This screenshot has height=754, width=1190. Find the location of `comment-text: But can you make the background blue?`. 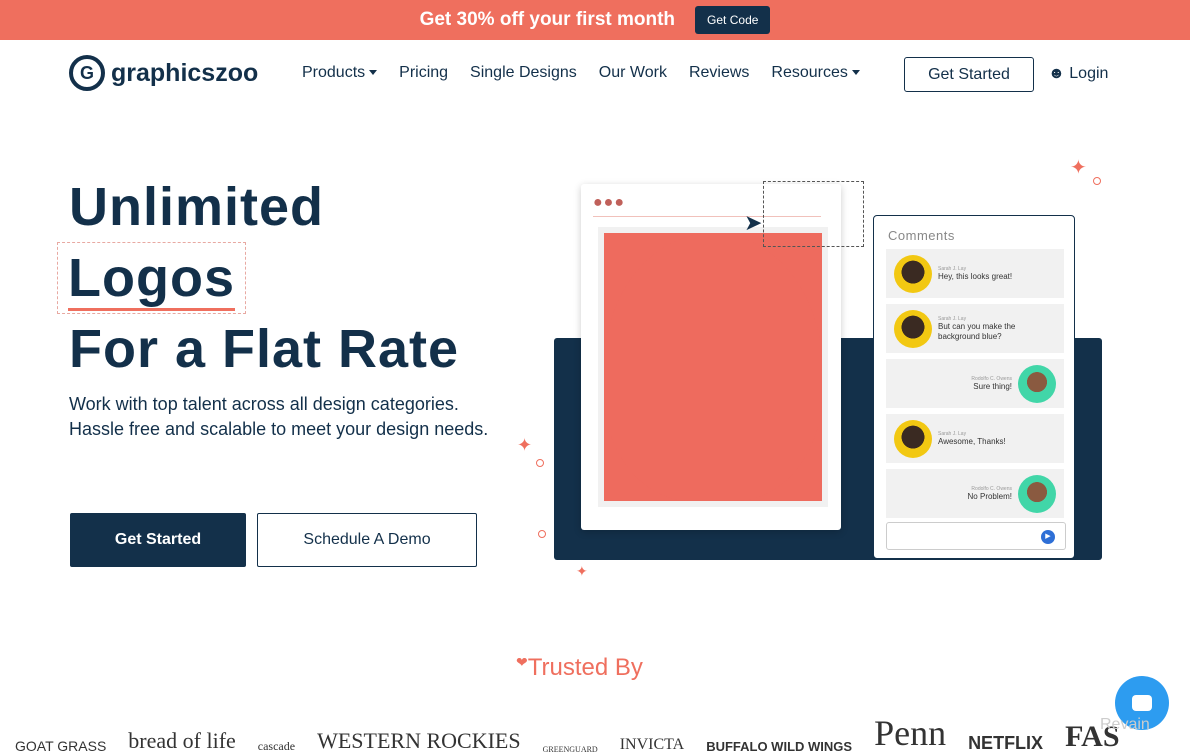

comment-text: But can you make the background blue? is located at coordinates (977, 331).